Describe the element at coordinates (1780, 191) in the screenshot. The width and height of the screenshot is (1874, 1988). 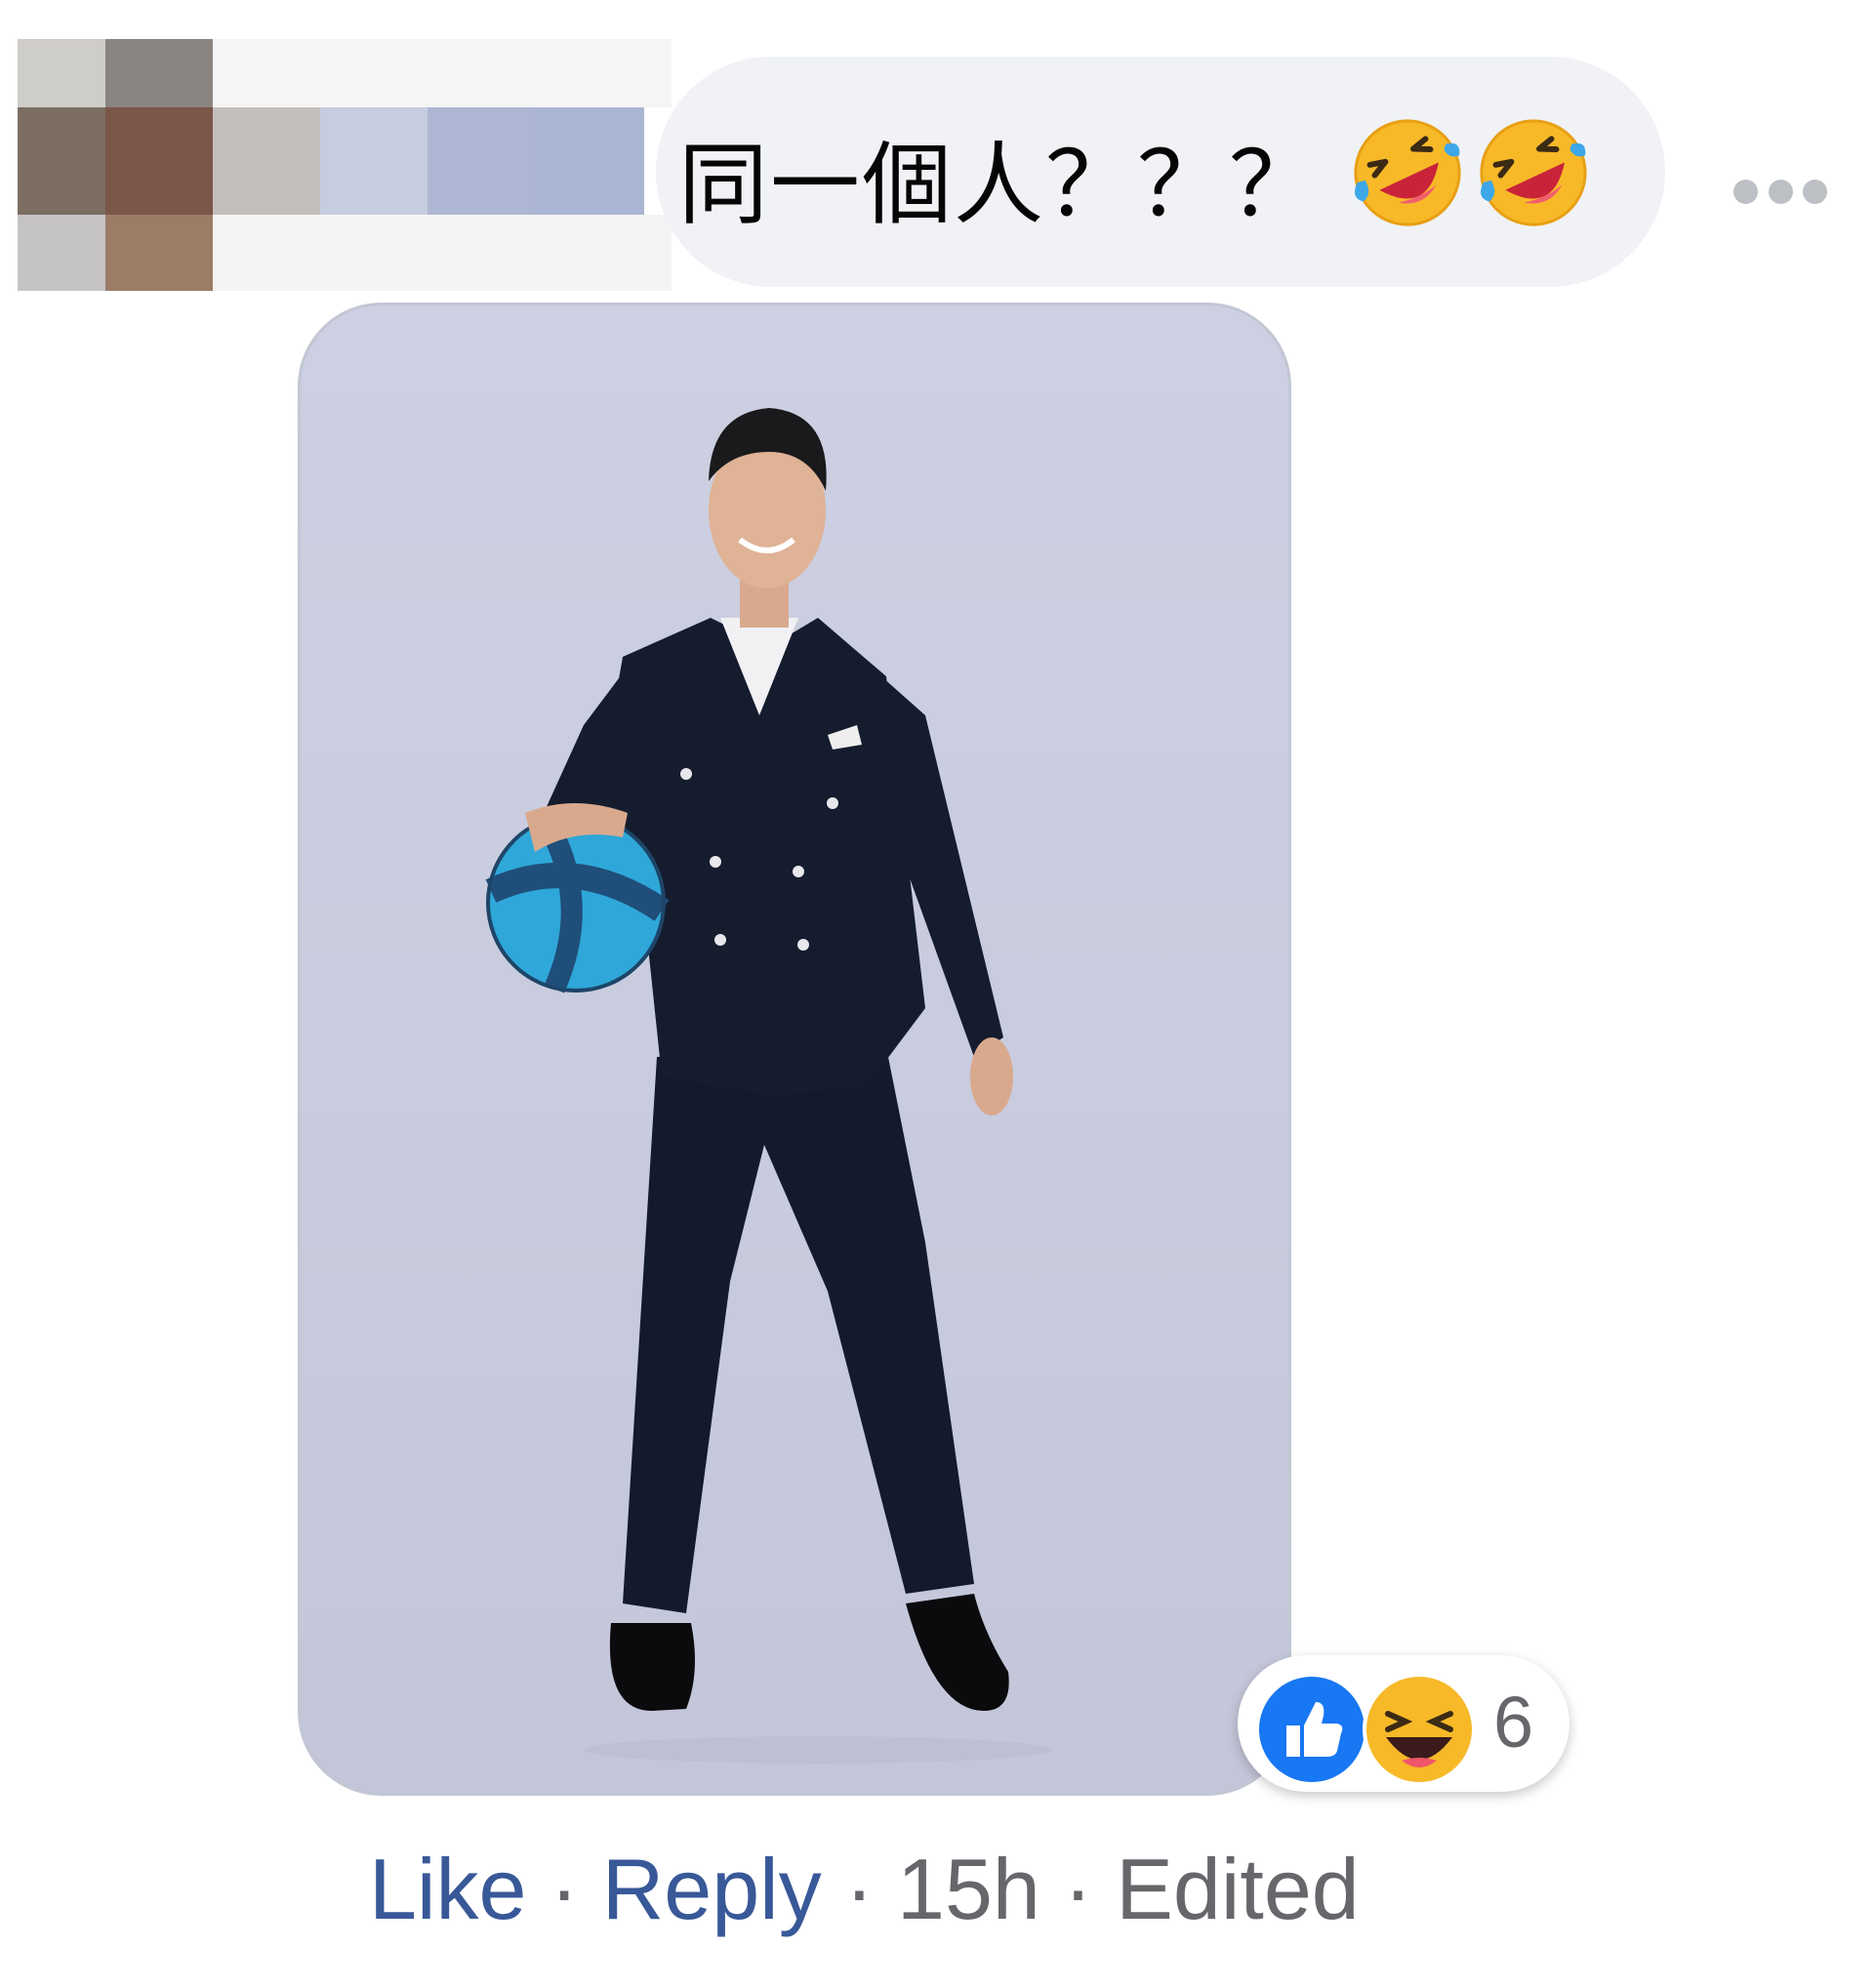
I see `more-options-icon` at that location.